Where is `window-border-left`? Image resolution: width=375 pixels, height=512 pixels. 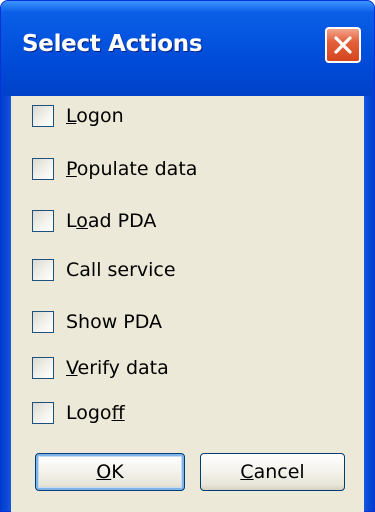
window-border-left is located at coordinates (6, 303).